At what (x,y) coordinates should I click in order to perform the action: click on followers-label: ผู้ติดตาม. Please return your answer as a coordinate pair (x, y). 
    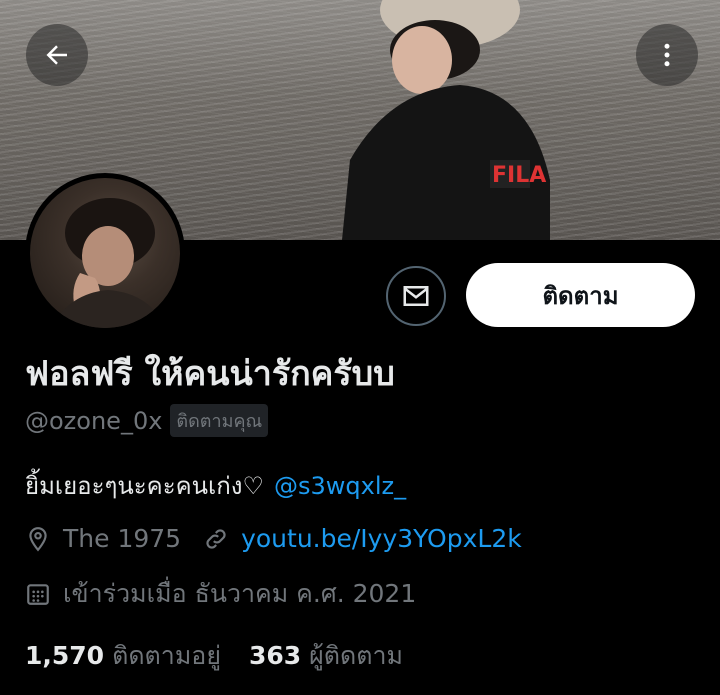
    Looking at the image, I should click on (356, 655).